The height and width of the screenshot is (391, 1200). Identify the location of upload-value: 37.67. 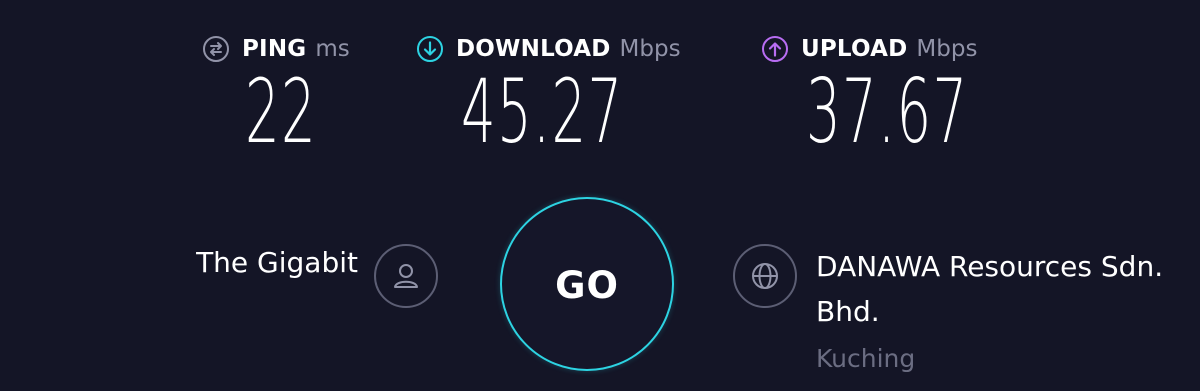
(887, 111).